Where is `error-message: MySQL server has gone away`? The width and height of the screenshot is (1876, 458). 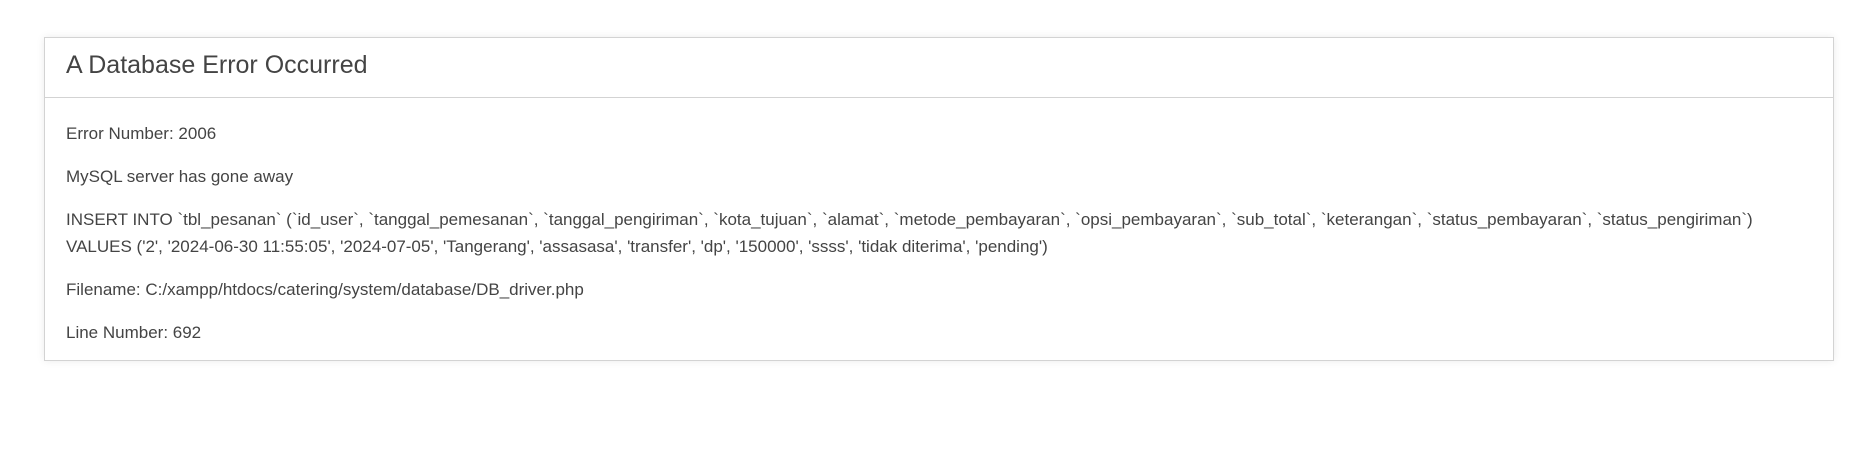 error-message: MySQL server has gone away is located at coordinates (180, 176).